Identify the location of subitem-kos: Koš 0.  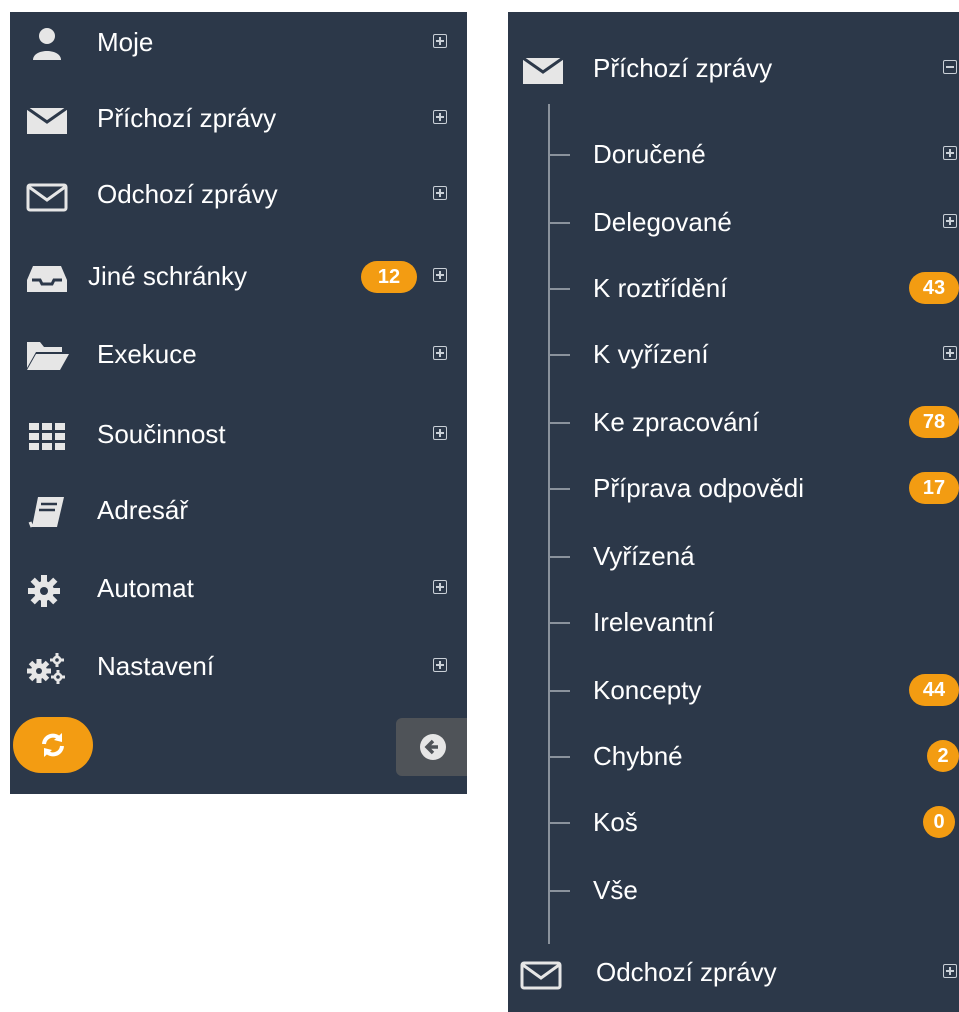
(753, 822).